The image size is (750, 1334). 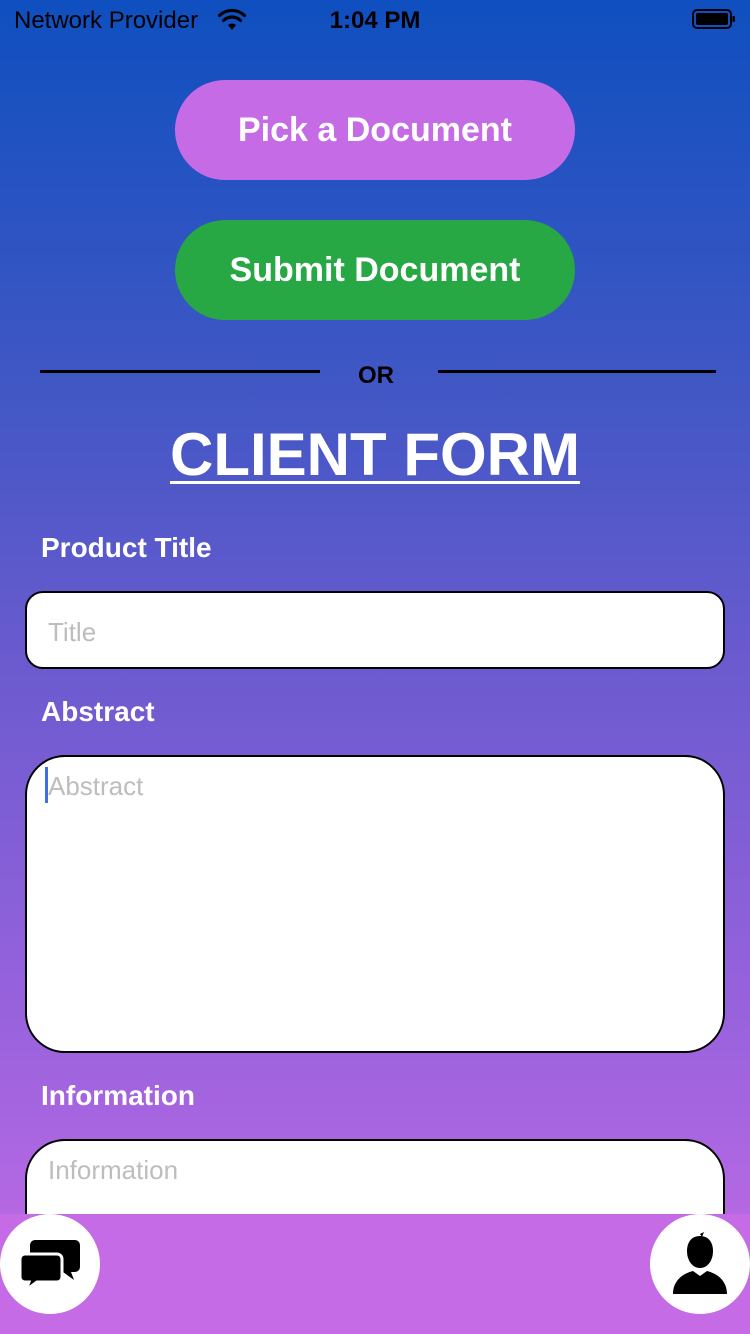 What do you see at coordinates (375, 454) in the screenshot?
I see `form-title: CLIENT FORM` at bounding box center [375, 454].